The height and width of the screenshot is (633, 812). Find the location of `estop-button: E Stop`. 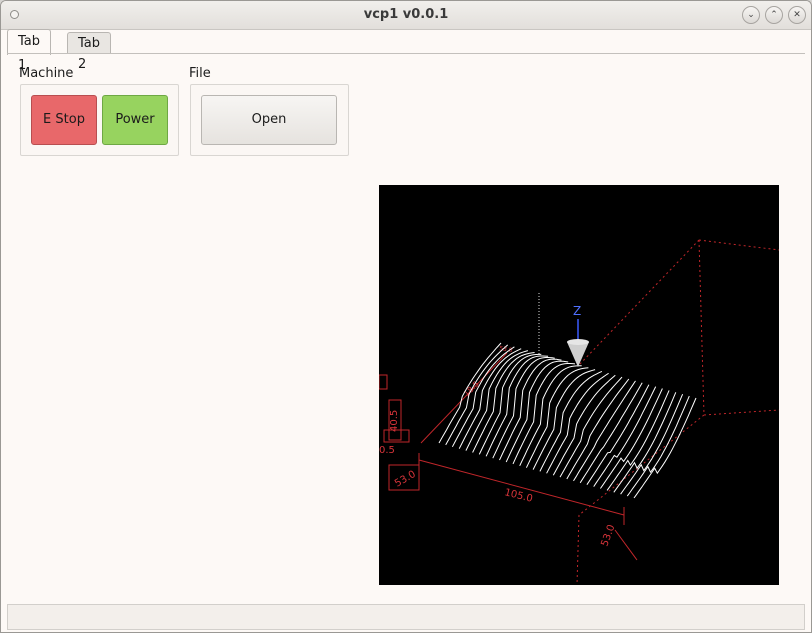

estop-button: E Stop is located at coordinates (64, 120).